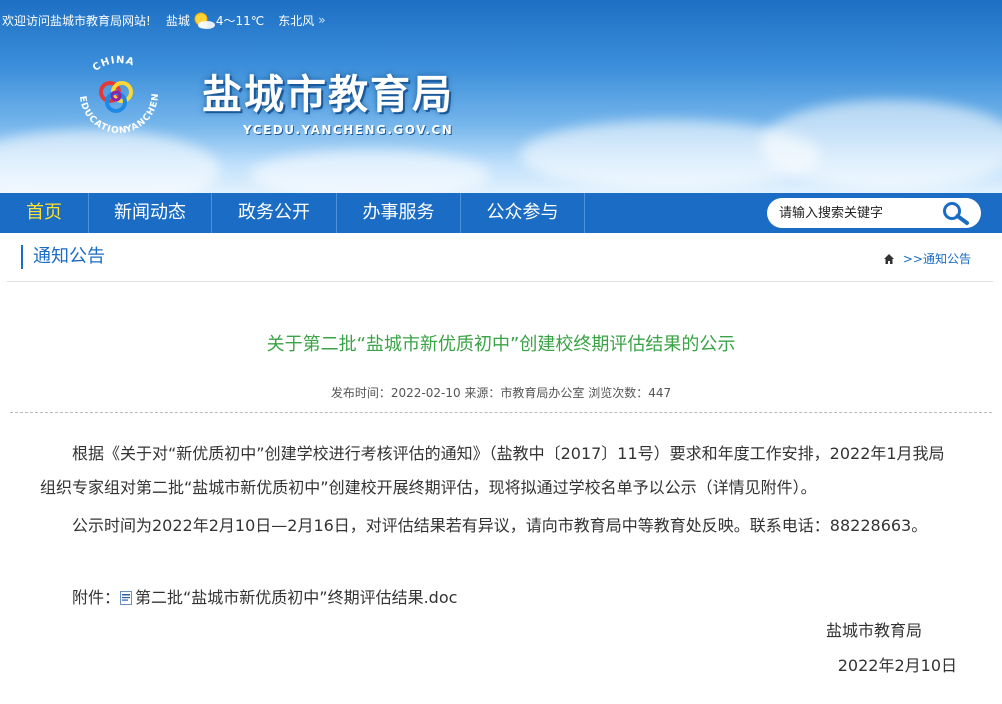 The height and width of the screenshot is (704, 1002). Describe the element at coordinates (96, 597) in the screenshot. I see `attachment-label: 附件：` at that location.